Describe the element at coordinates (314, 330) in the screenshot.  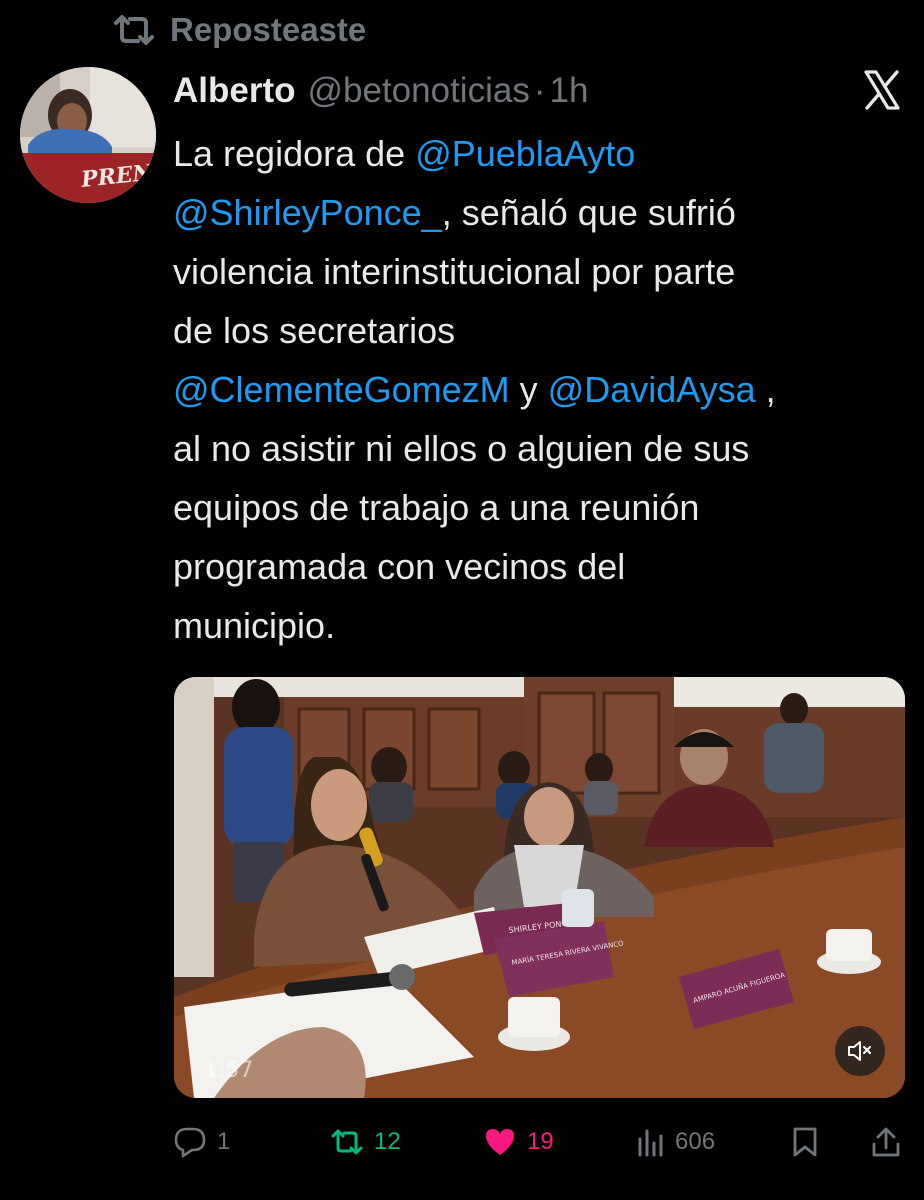
I see `tweet-line-4: de los secretarios` at that location.